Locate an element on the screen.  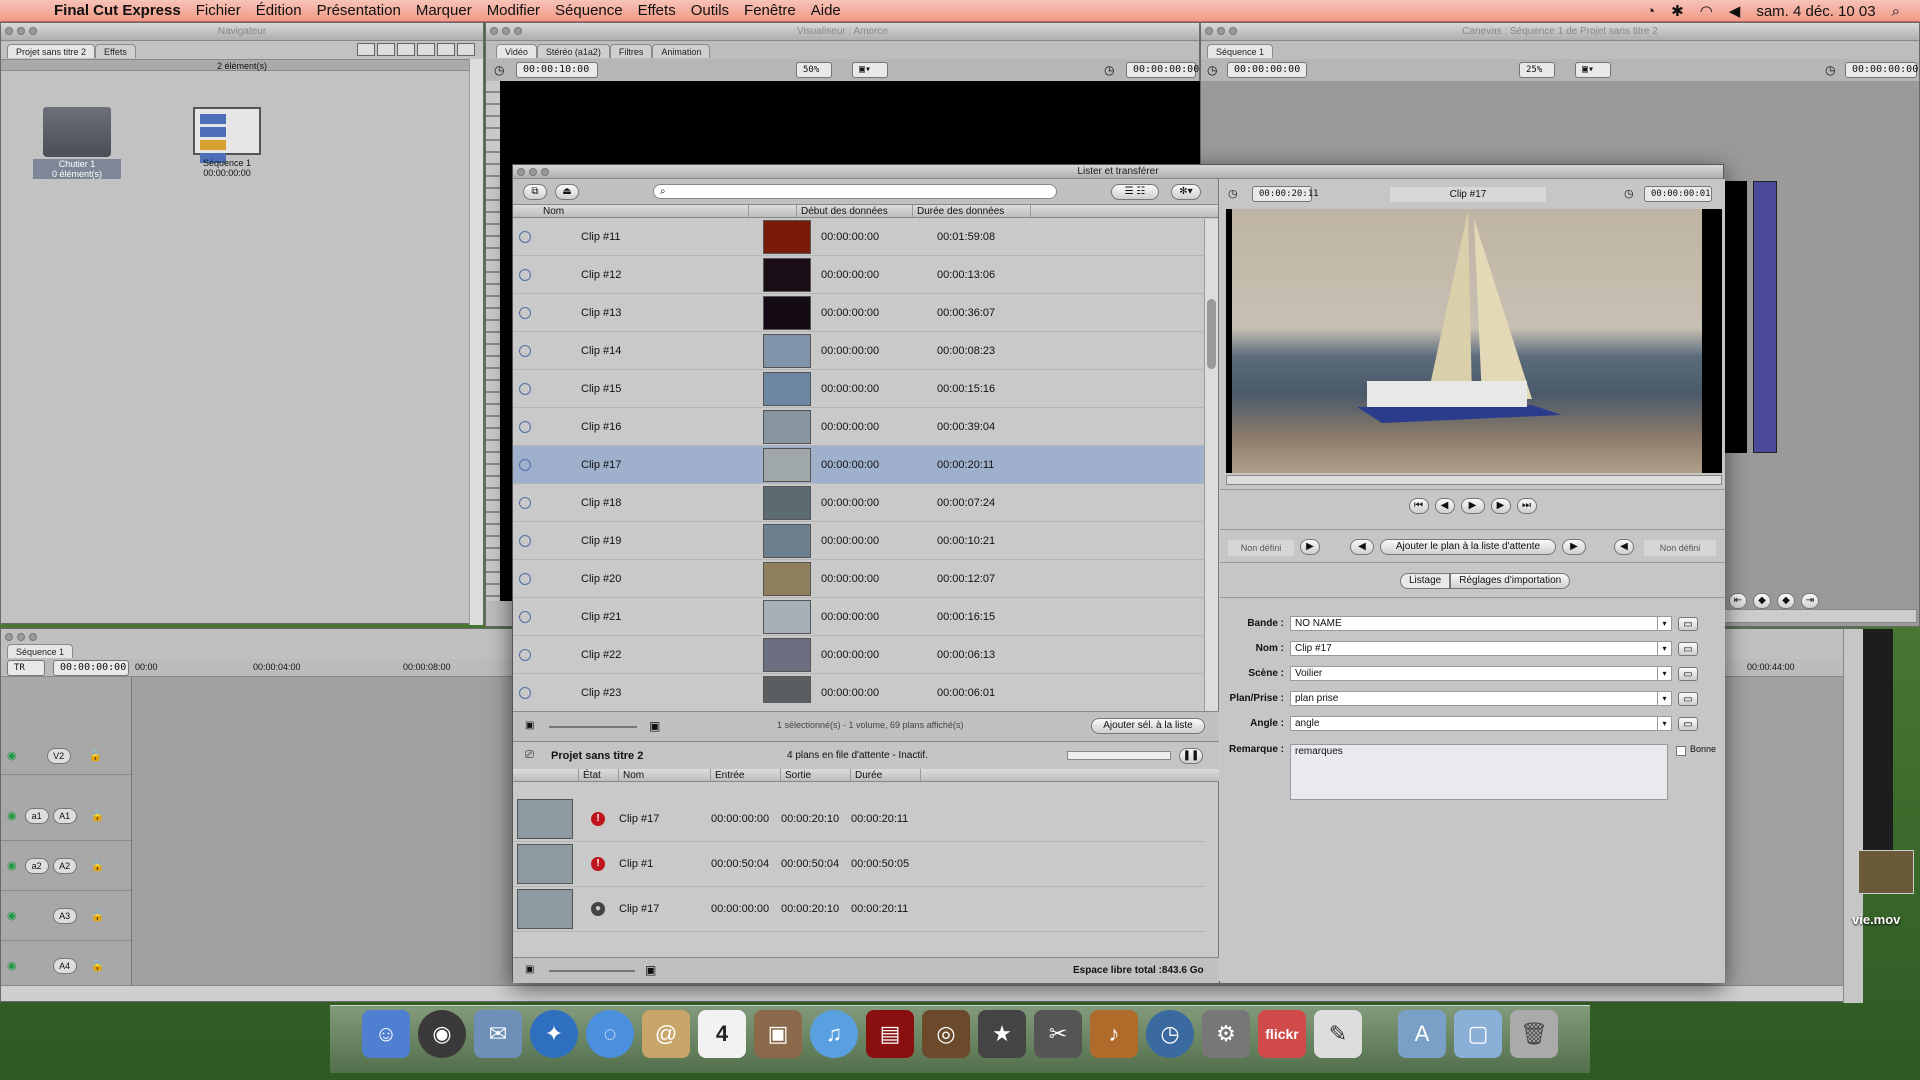
preview-out-tc: 00:00:00:01 is located at coordinates (1678, 194).